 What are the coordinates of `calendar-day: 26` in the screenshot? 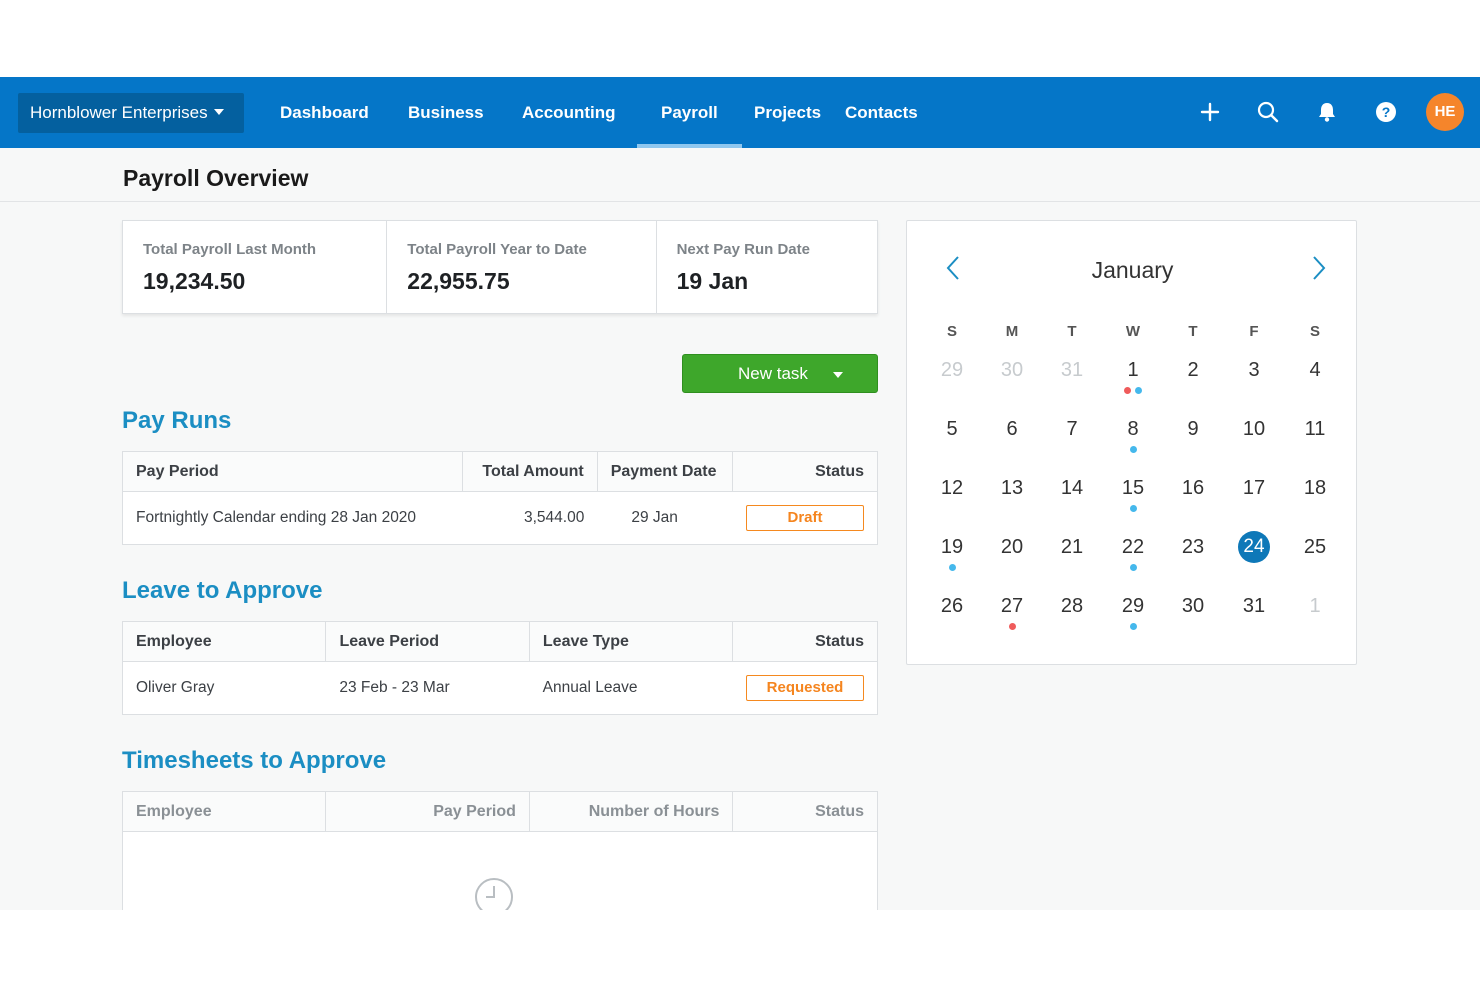 It's located at (952, 606).